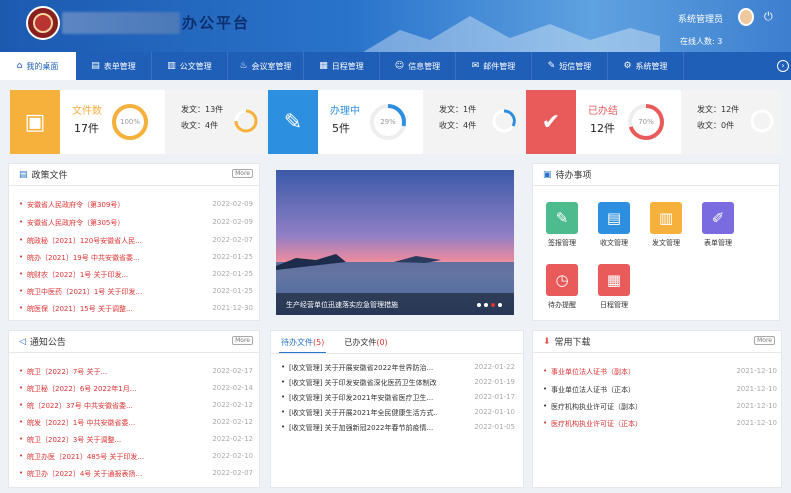 This screenshot has width=791, height=493. I want to click on list-item: [收文管理] 关于印发安徽省深化医药卫生体制改... 2022-01-19, so click(399, 384).